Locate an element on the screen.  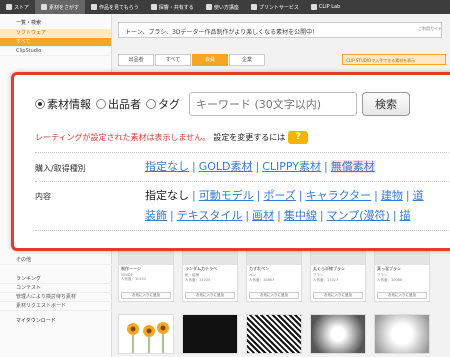
nav-tutorials: 使い方講座 is located at coordinates (222, 7).